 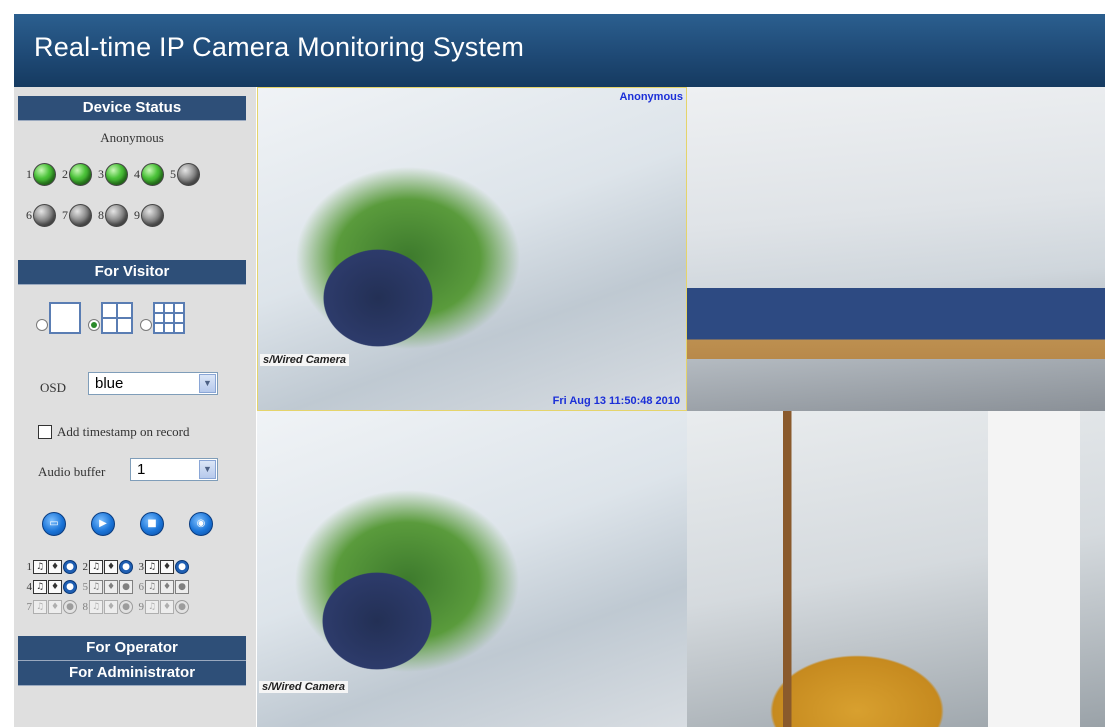 I want to click on osd-color-value: blue, so click(x=109, y=383).